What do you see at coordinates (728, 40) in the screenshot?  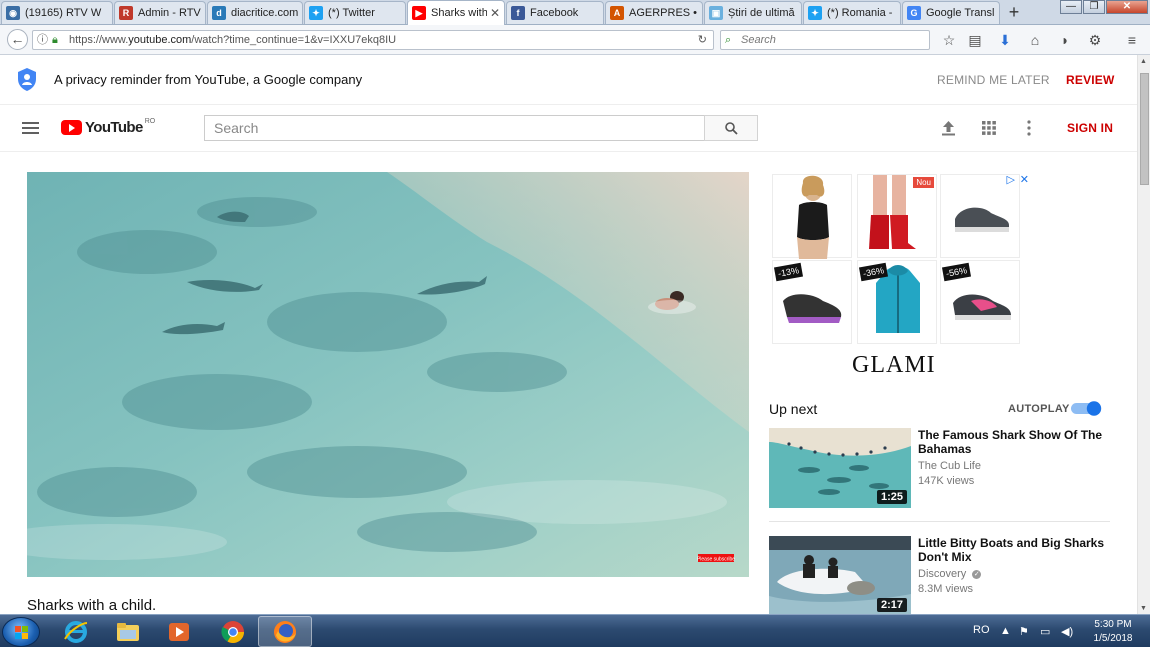 I see `search-engine-icon: ⌕` at bounding box center [728, 40].